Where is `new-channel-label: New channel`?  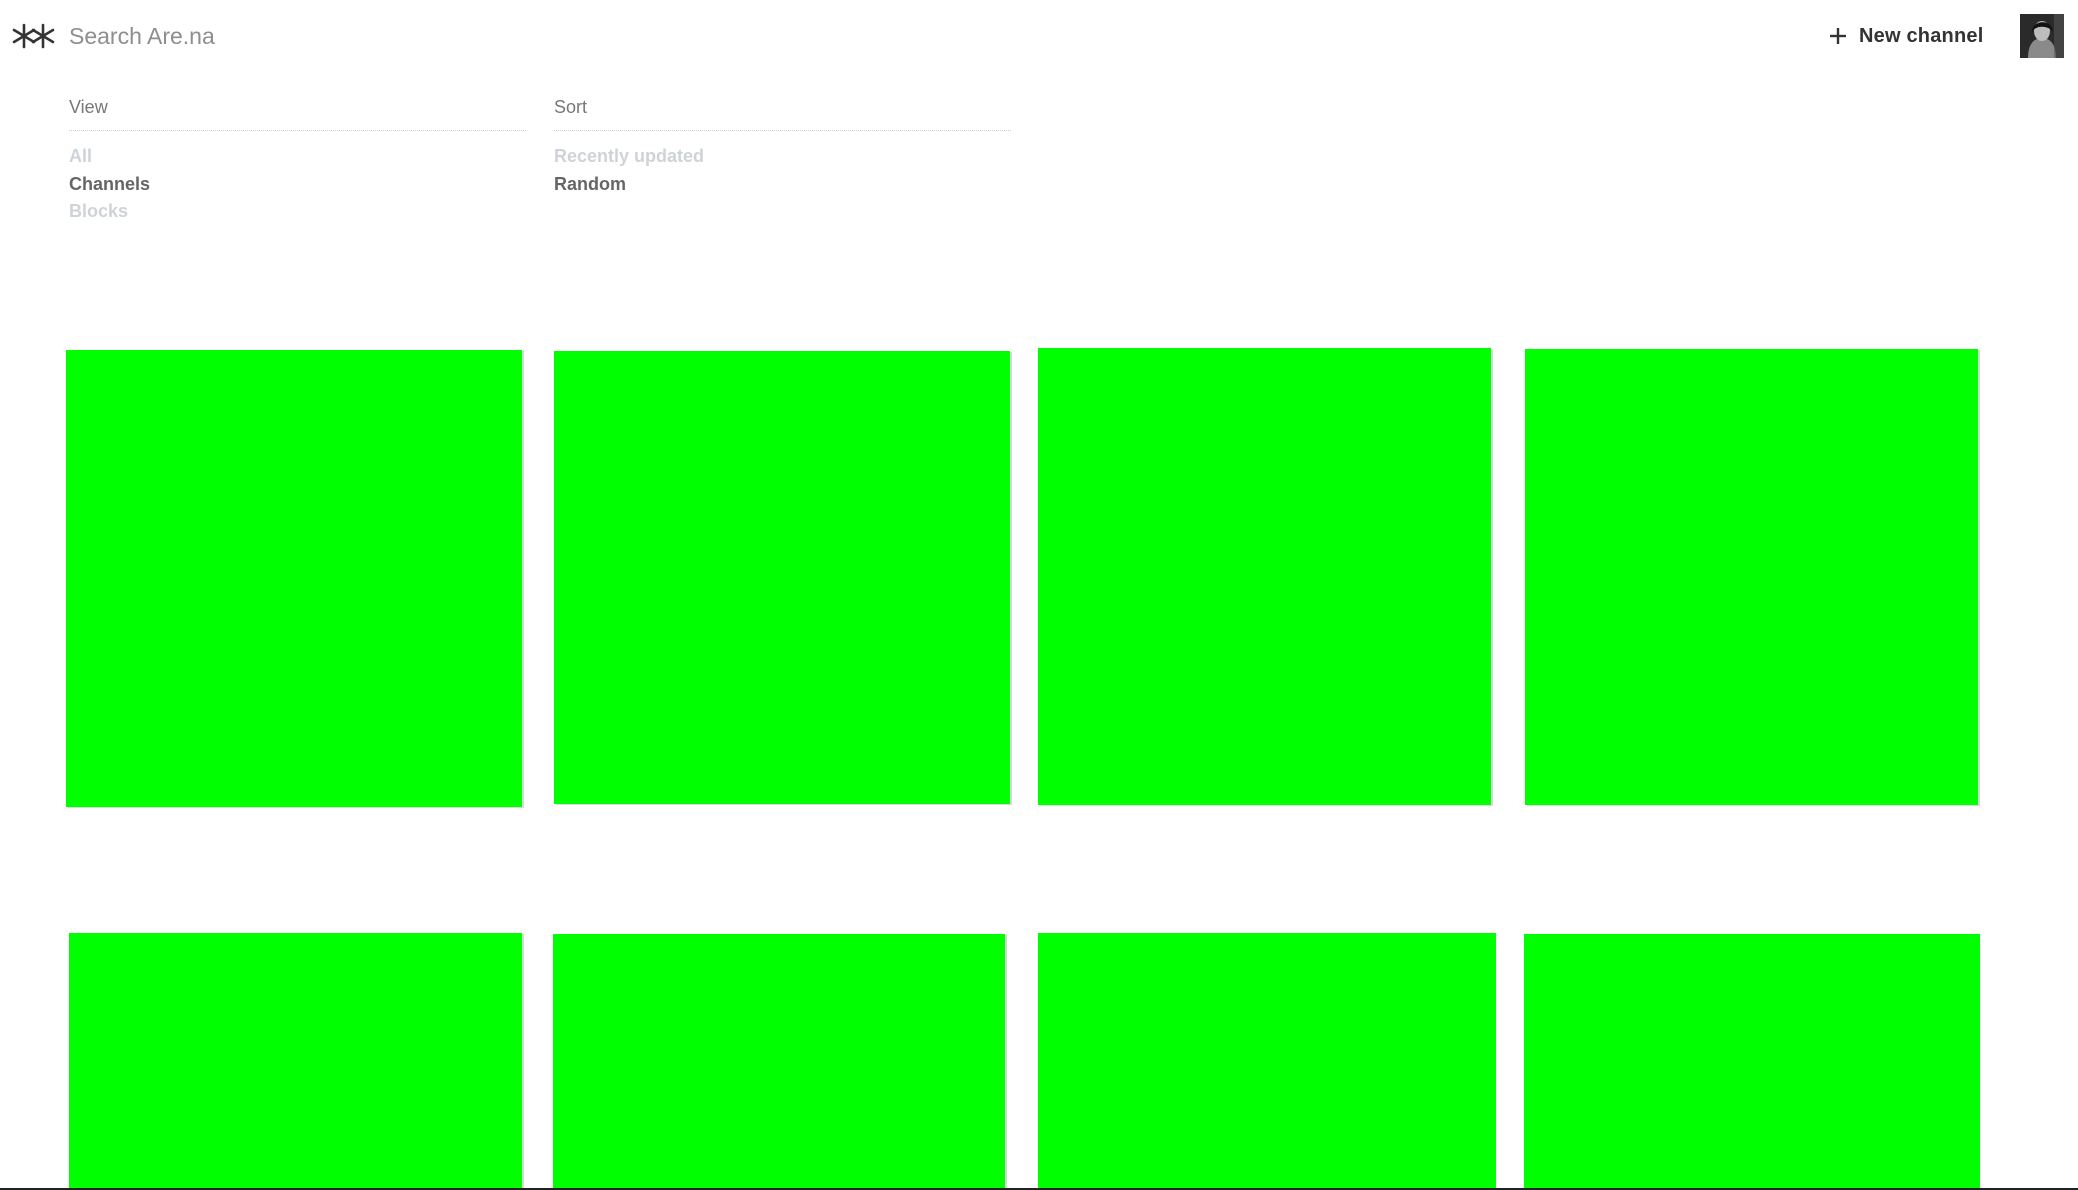
new-channel-label: New channel is located at coordinates (1921, 35).